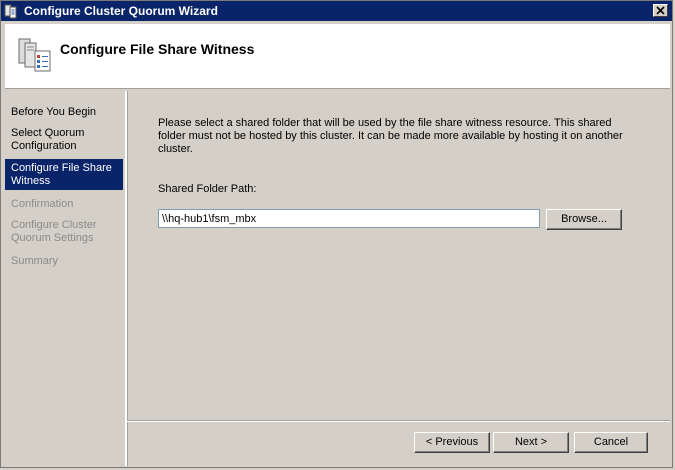 Image resolution: width=675 pixels, height=470 pixels. Describe the element at coordinates (64, 140) in the screenshot. I see `sidebar-item-select-quorum-configuration: Select Quorum Configuration` at that location.